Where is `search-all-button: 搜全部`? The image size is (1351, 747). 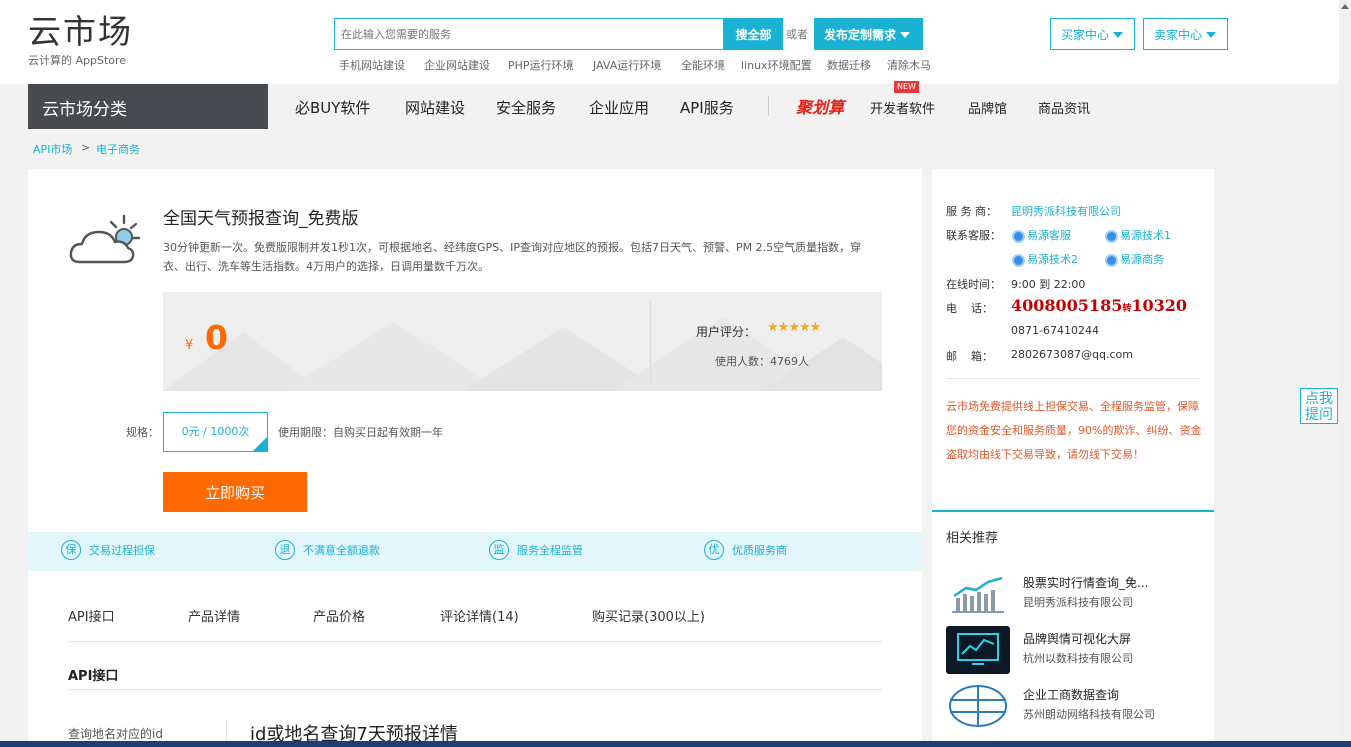
search-all-button: 搜全部 is located at coordinates (753, 34).